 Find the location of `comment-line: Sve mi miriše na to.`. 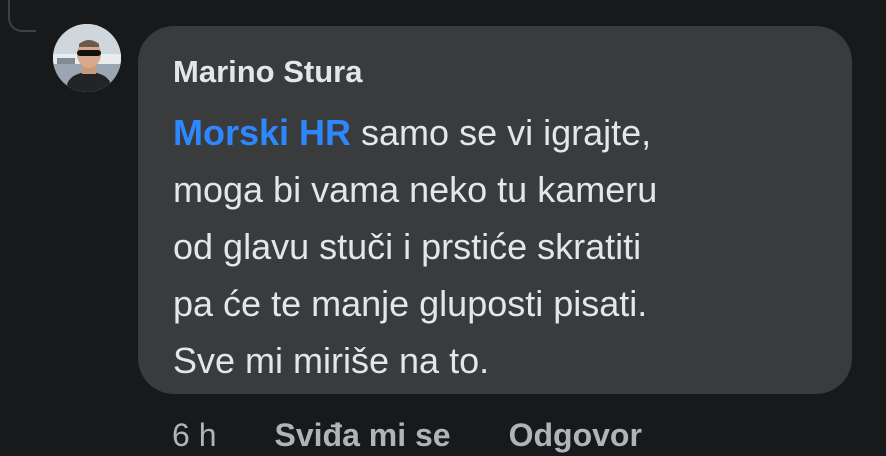

comment-line: Sve mi miriše na to. is located at coordinates (331, 360).